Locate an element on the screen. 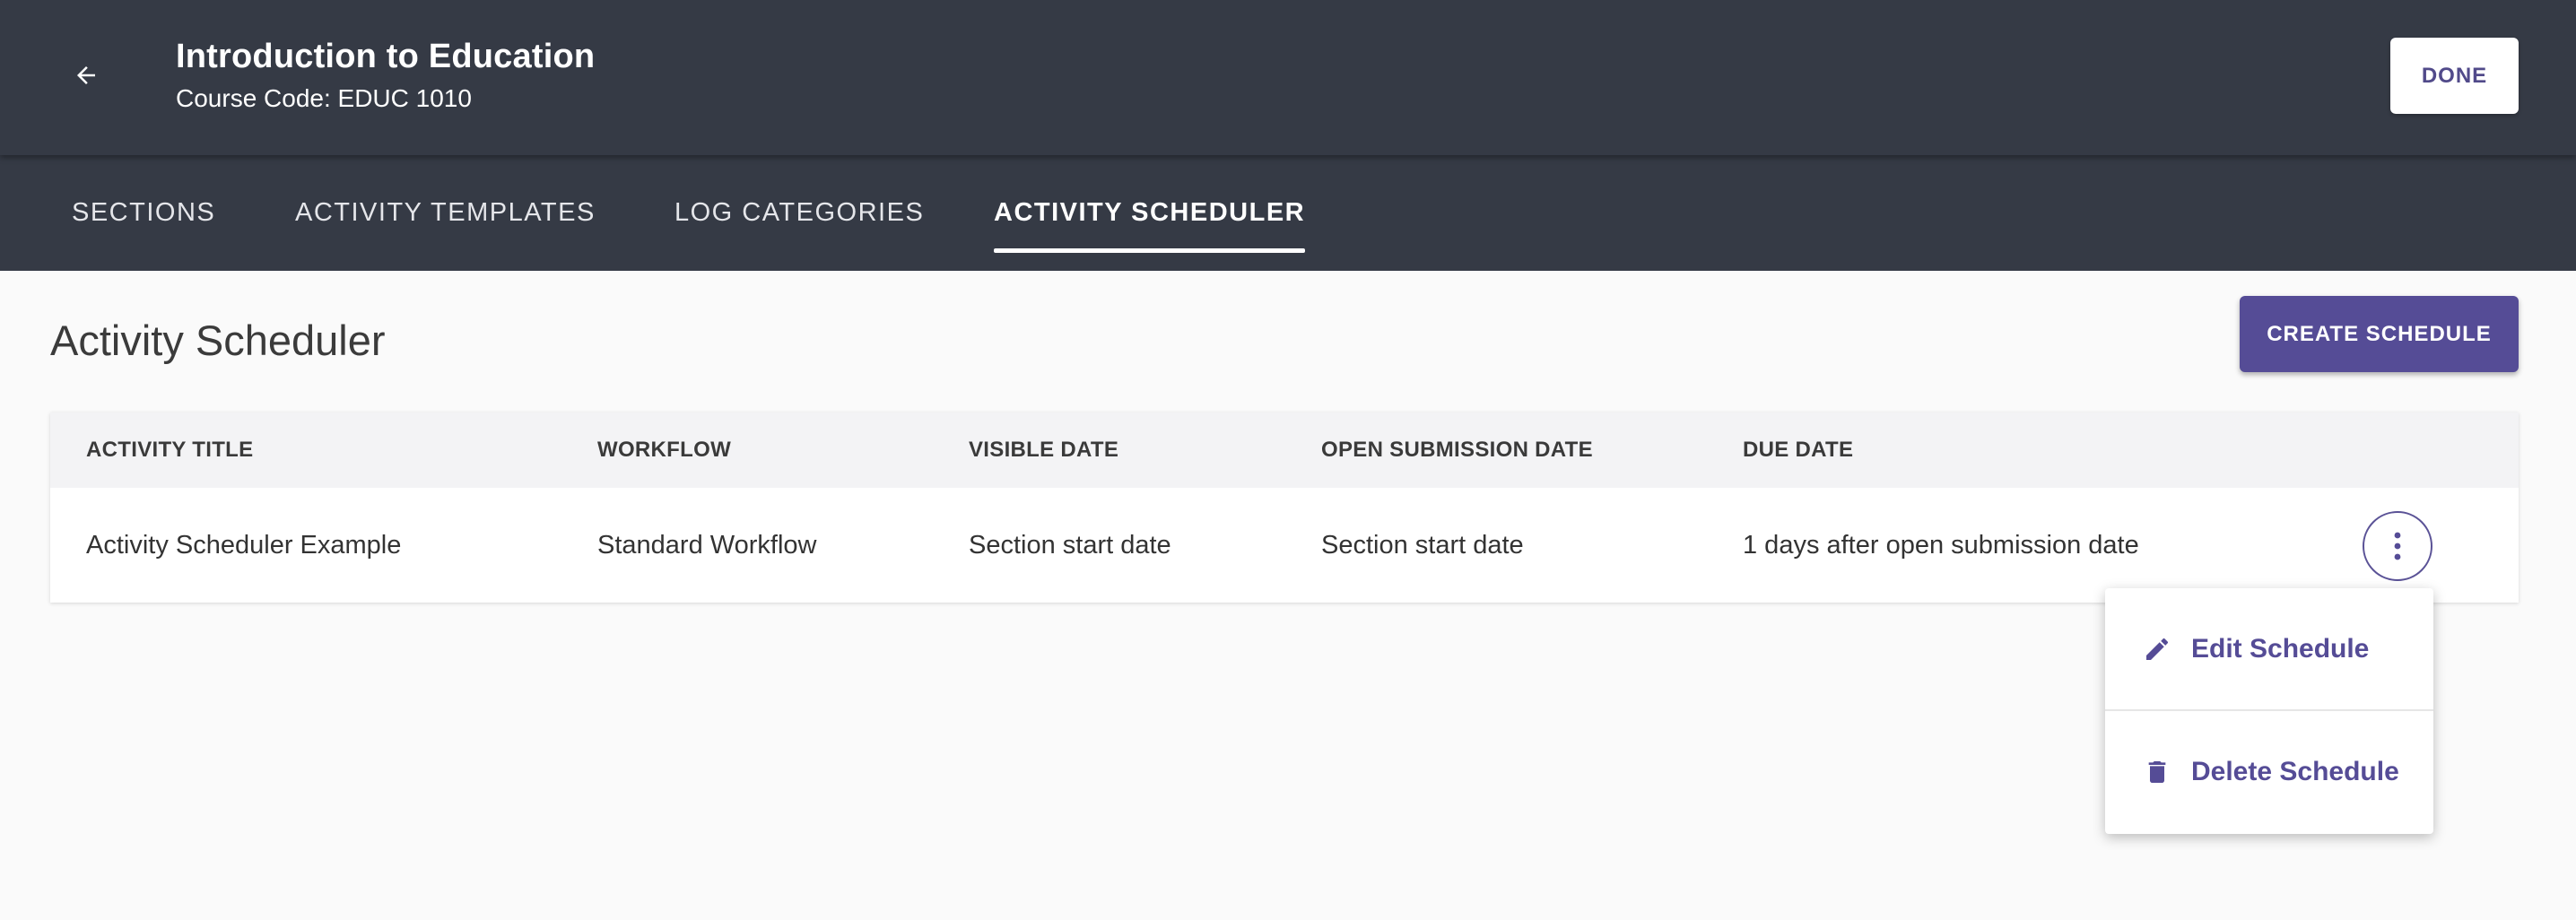 The image size is (2576, 920). cell-visible-date: Section start date is located at coordinates (1070, 545).